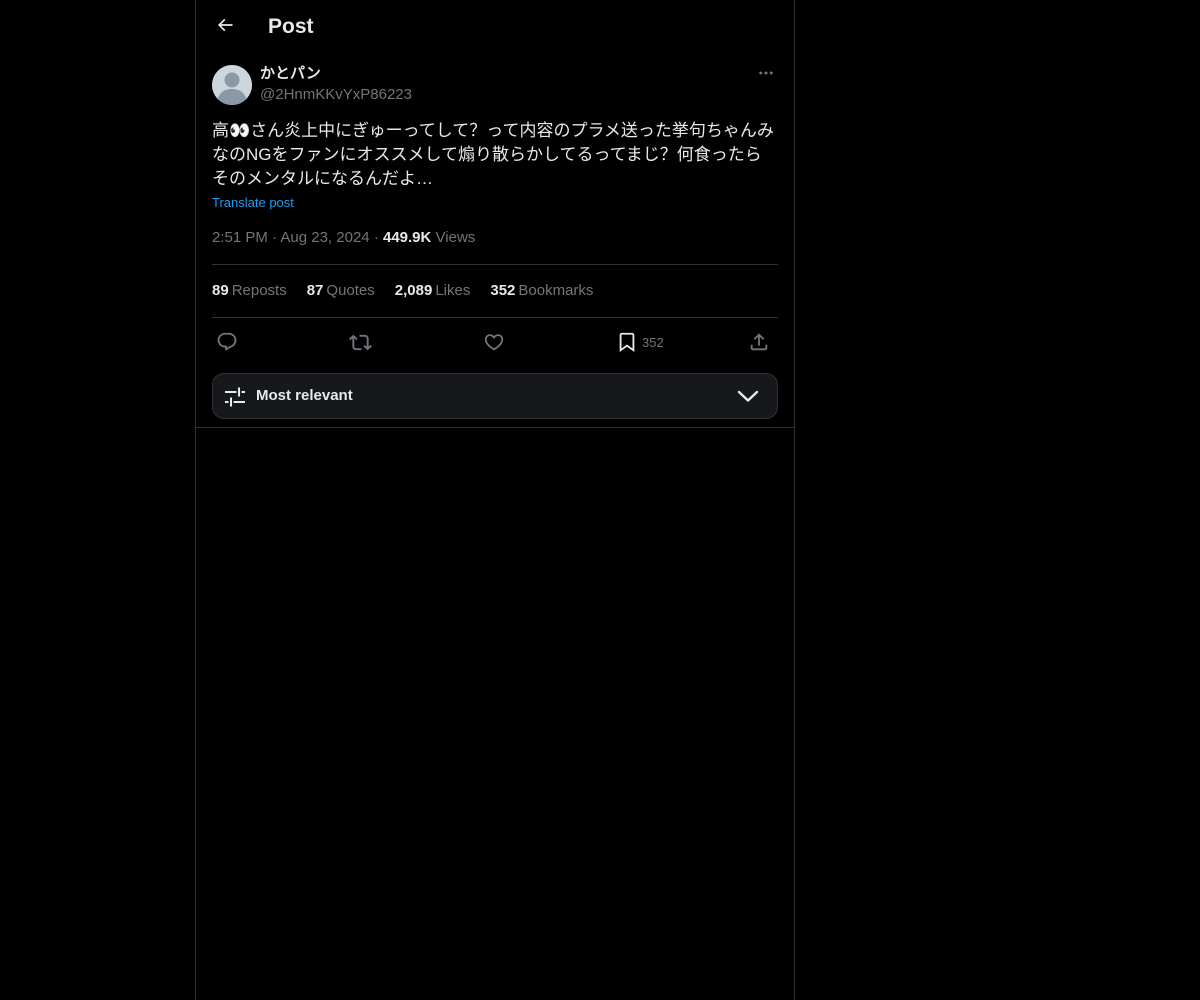 The height and width of the screenshot is (1000, 1200). I want to click on reply-icon, so click(227, 342).